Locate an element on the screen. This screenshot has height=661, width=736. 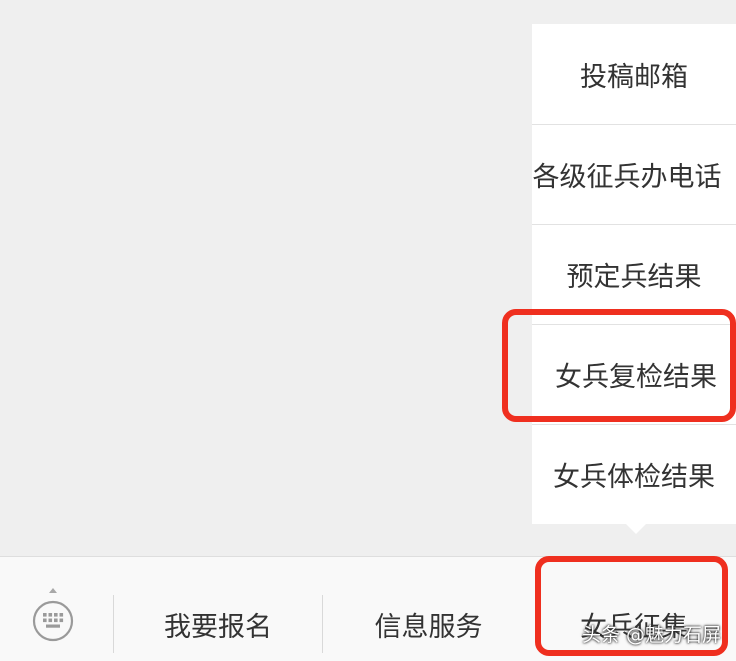
keyboard-toggle-button is located at coordinates (54, 618).